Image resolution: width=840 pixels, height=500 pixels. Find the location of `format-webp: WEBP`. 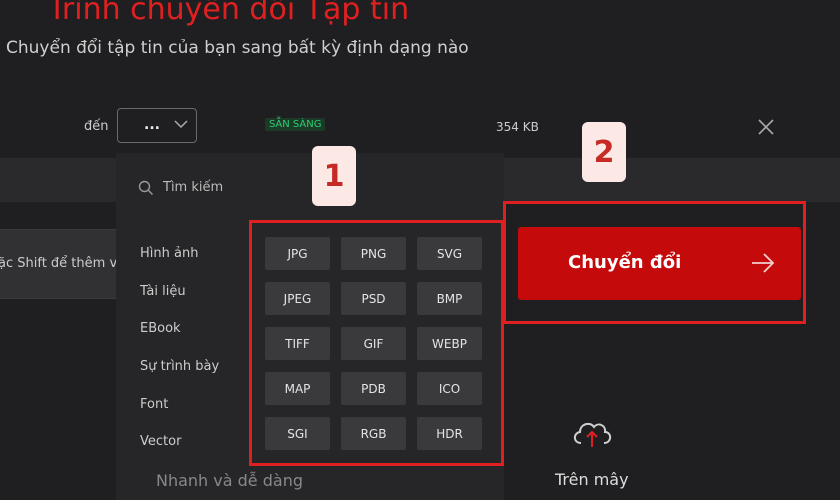

format-webp: WEBP is located at coordinates (449, 343).